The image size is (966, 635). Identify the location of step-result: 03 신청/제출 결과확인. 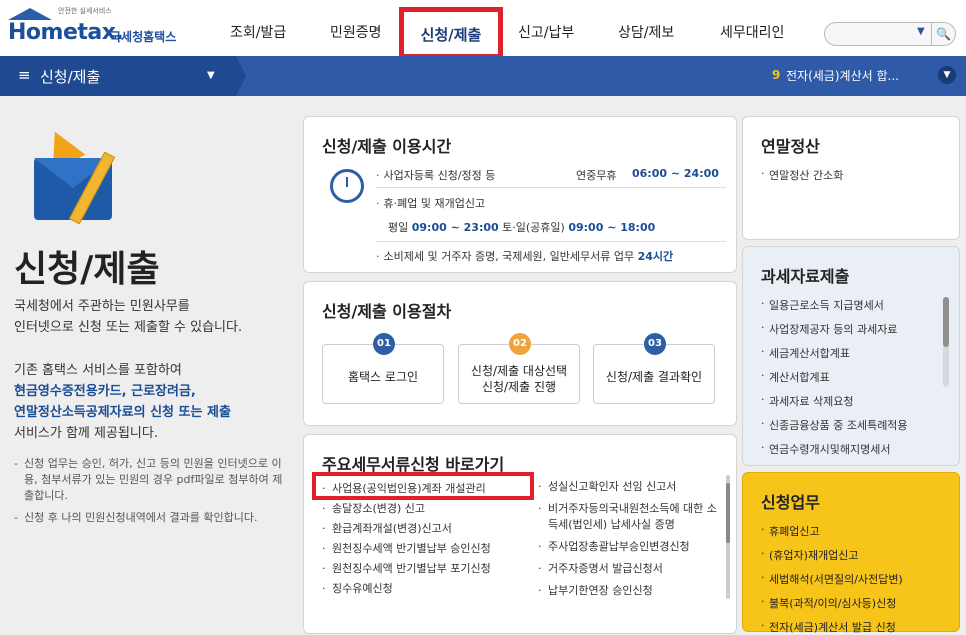
(654, 368).